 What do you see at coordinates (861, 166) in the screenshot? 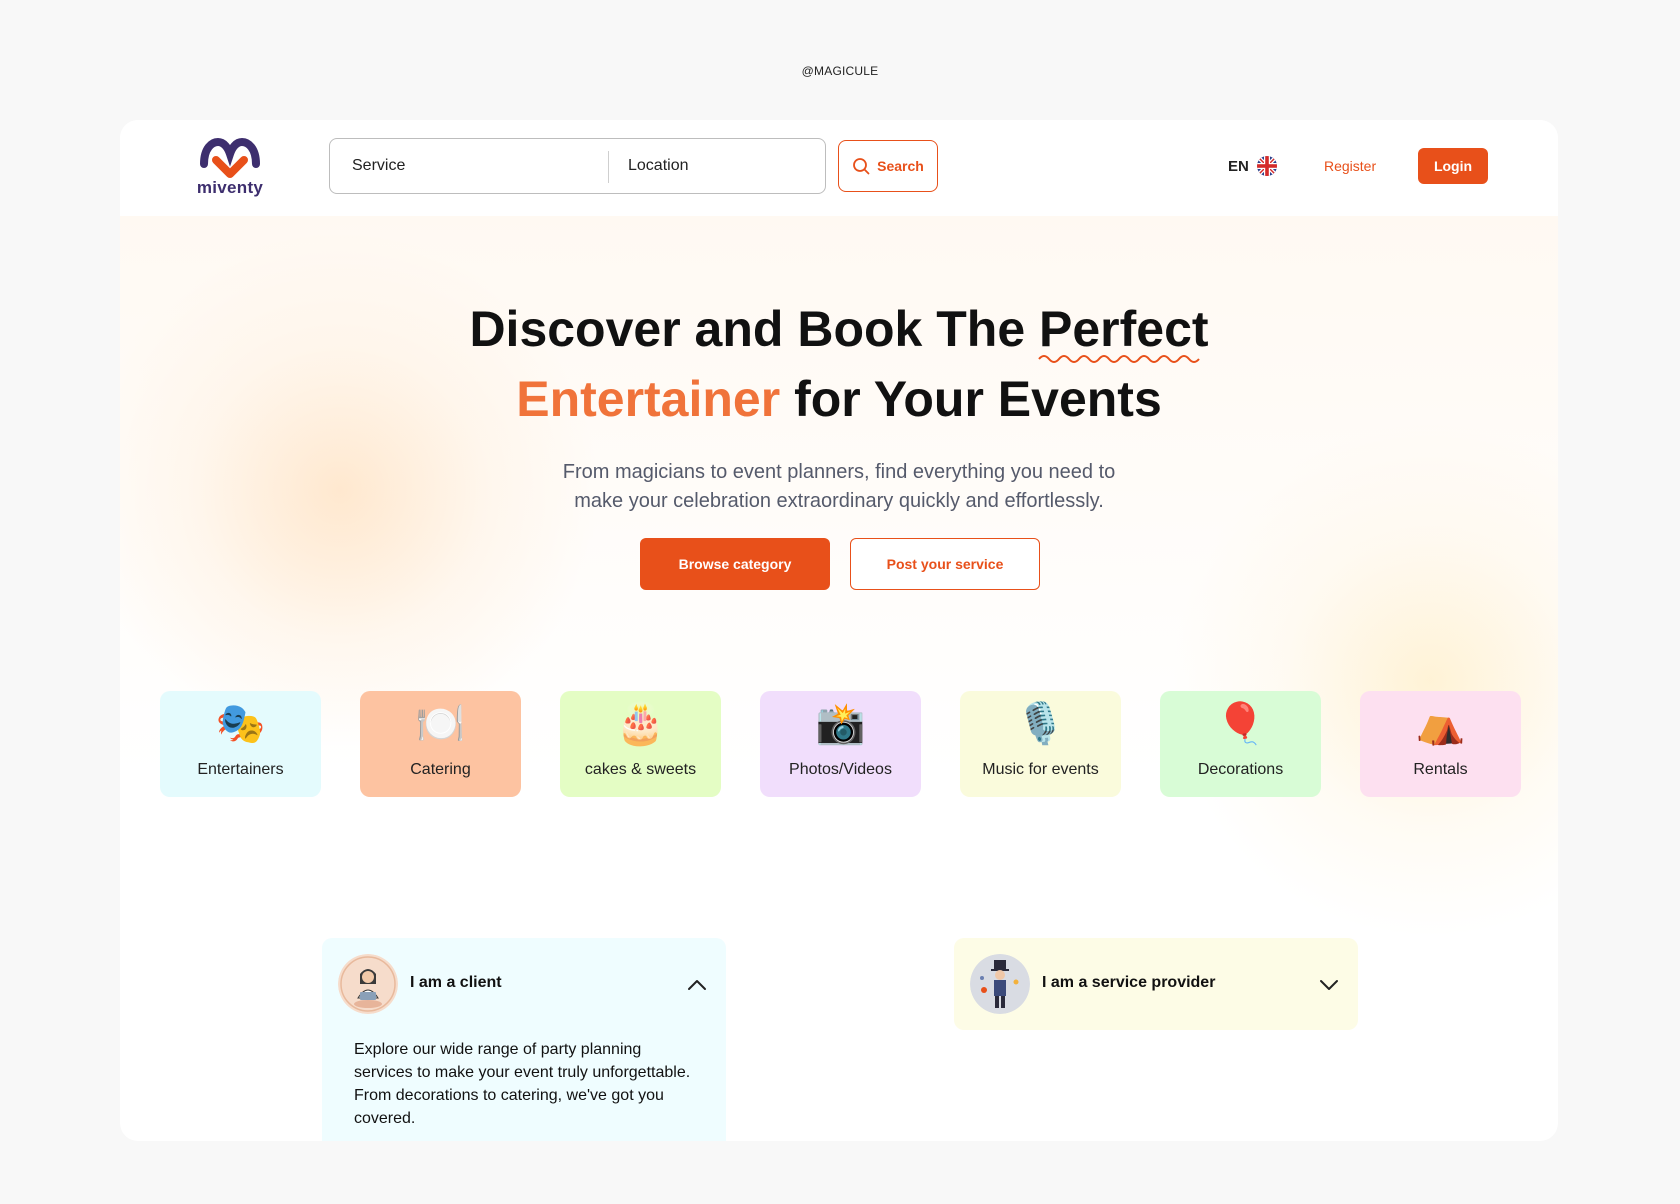
I see `search-icon` at bounding box center [861, 166].